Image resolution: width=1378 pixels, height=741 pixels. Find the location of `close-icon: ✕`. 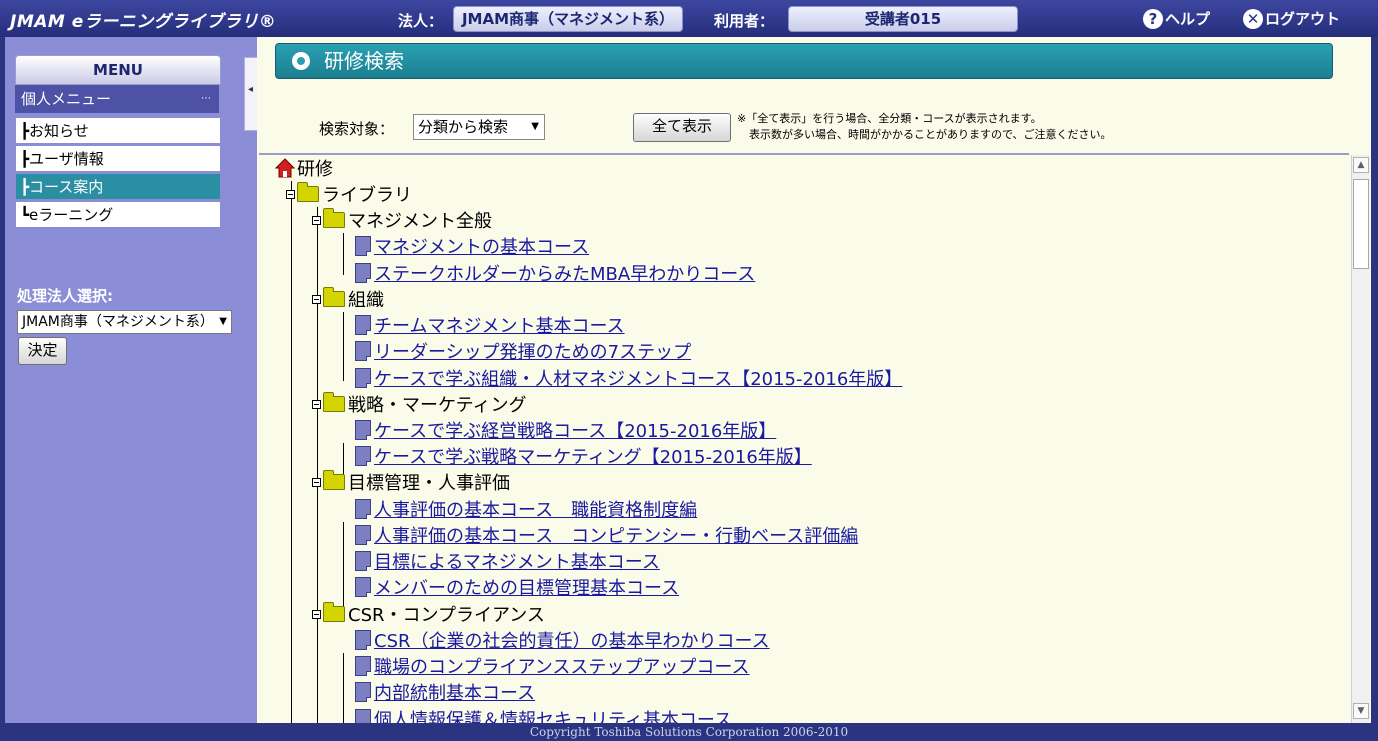

close-icon: ✕ is located at coordinates (1253, 18).